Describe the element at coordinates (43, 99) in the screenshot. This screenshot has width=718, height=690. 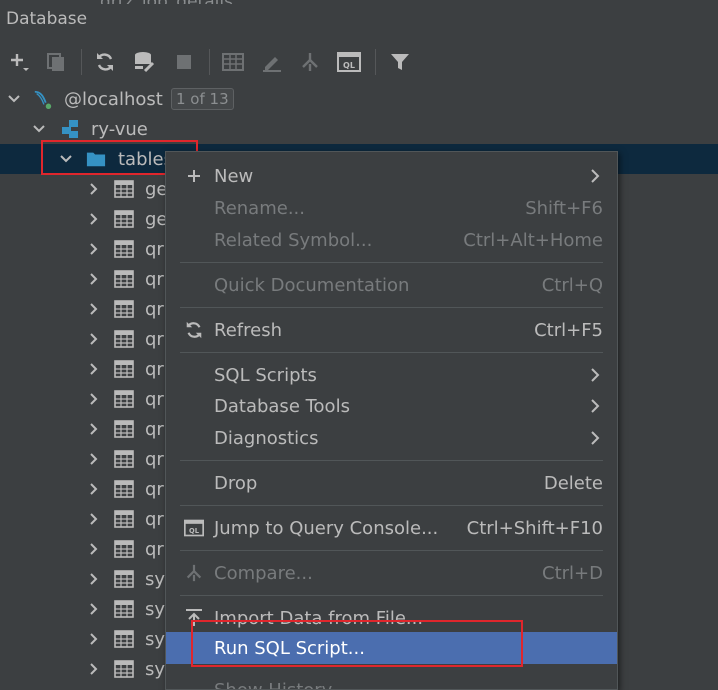
I see `mysql-connection-icon` at that location.